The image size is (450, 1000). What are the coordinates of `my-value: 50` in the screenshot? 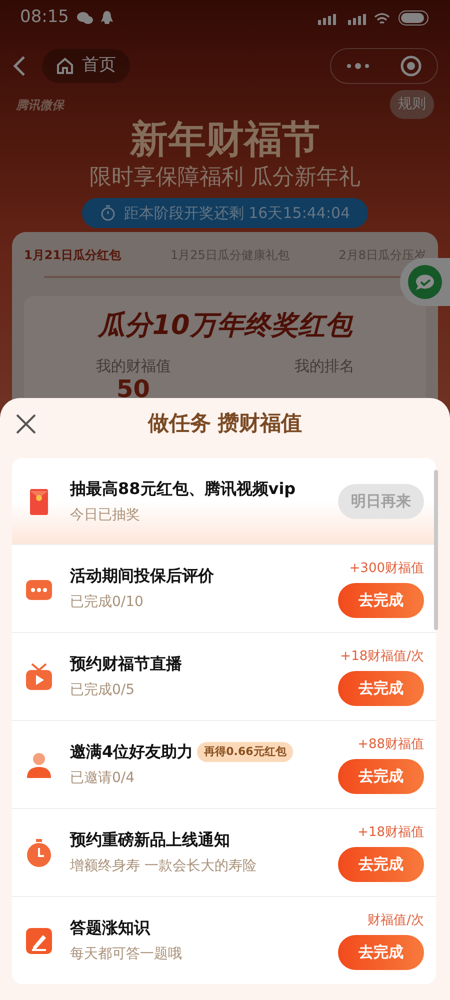 It's located at (133, 389).